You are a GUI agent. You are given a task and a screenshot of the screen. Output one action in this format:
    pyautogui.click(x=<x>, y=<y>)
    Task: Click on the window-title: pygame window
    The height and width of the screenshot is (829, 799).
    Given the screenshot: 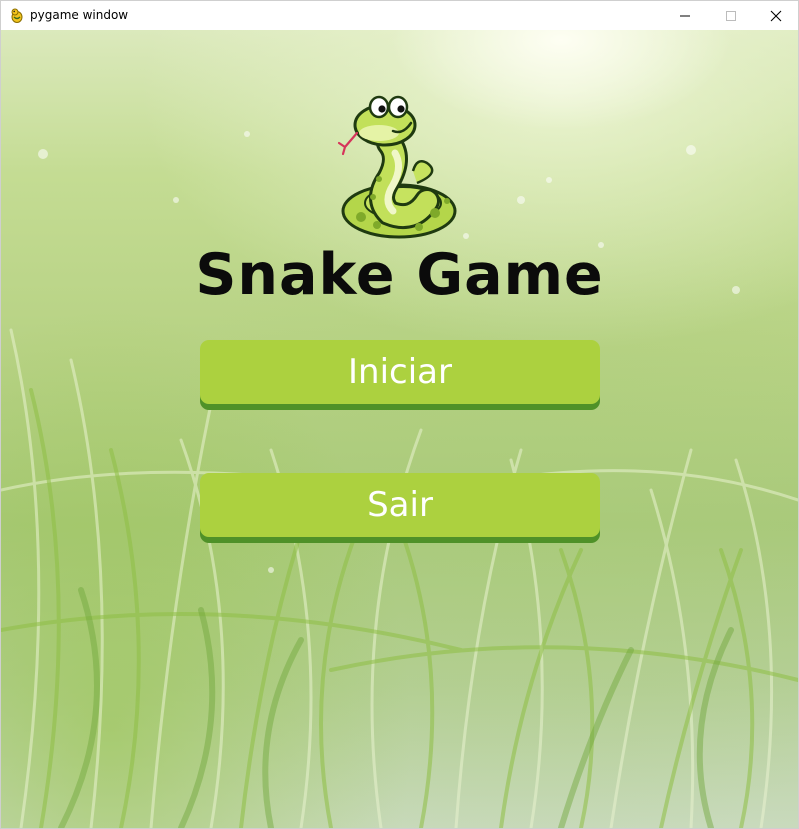 What is the action you would take?
    pyautogui.click(x=79, y=15)
    